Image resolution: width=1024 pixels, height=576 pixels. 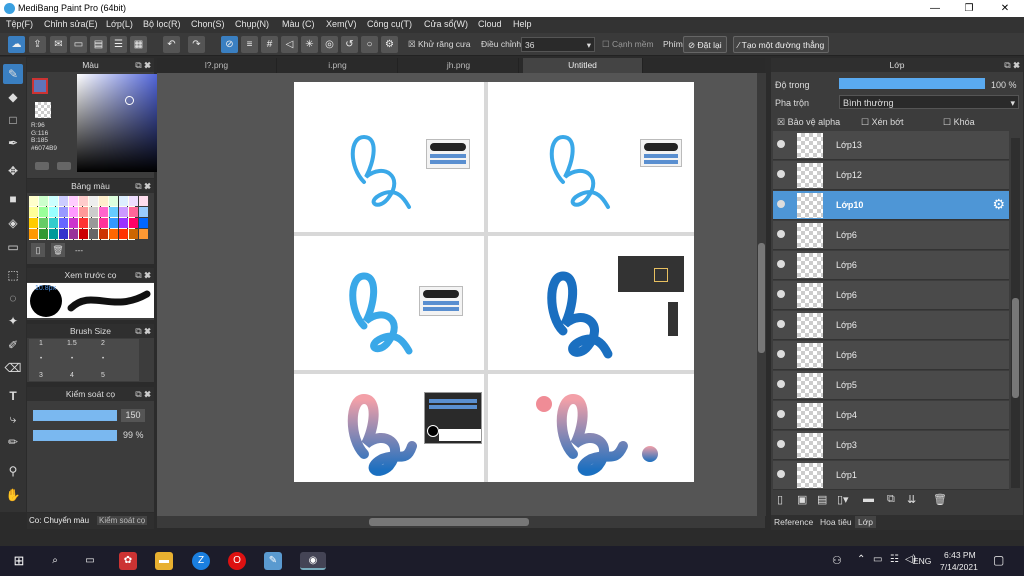 I want to click on horizontal-scrollbar, so click(x=461, y=522).